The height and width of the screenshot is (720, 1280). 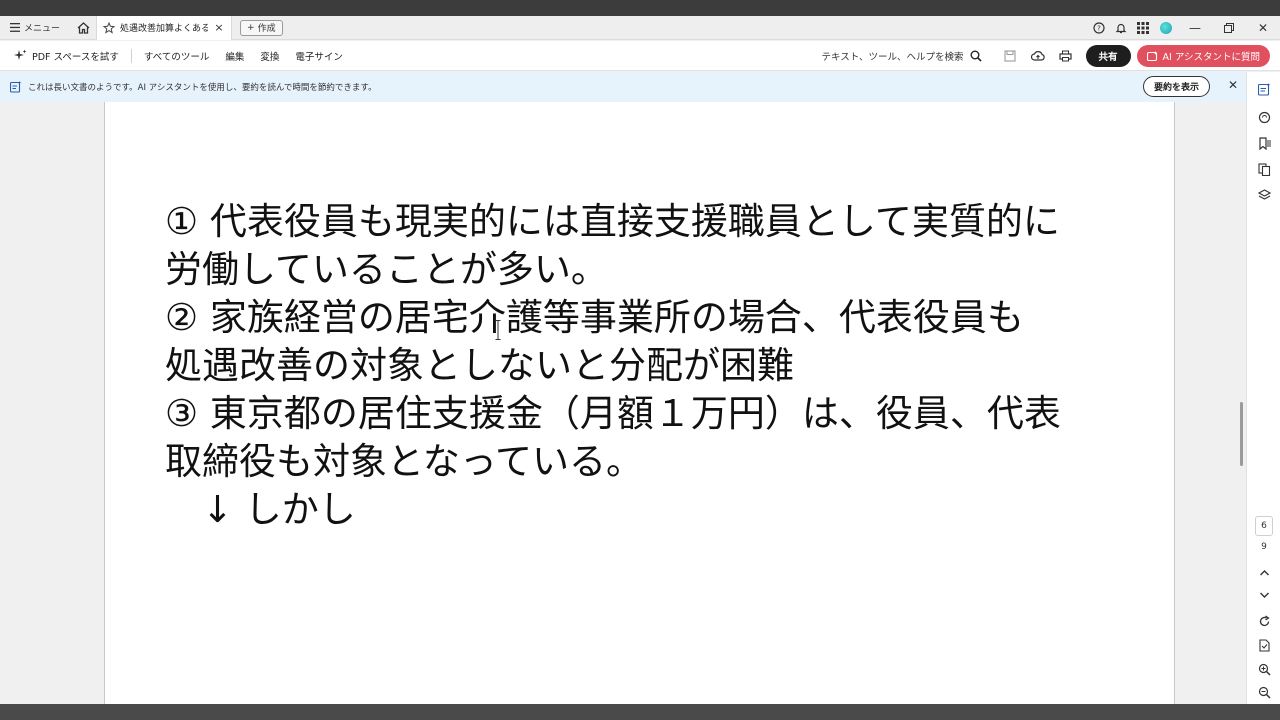 I want to click on restore-icon, so click(x=1229, y=28).